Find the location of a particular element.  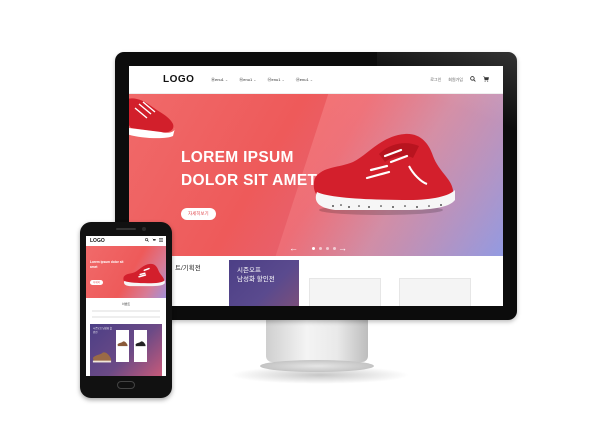

promo-line-1: 시즌오프 is located at coordinates (249, 270).